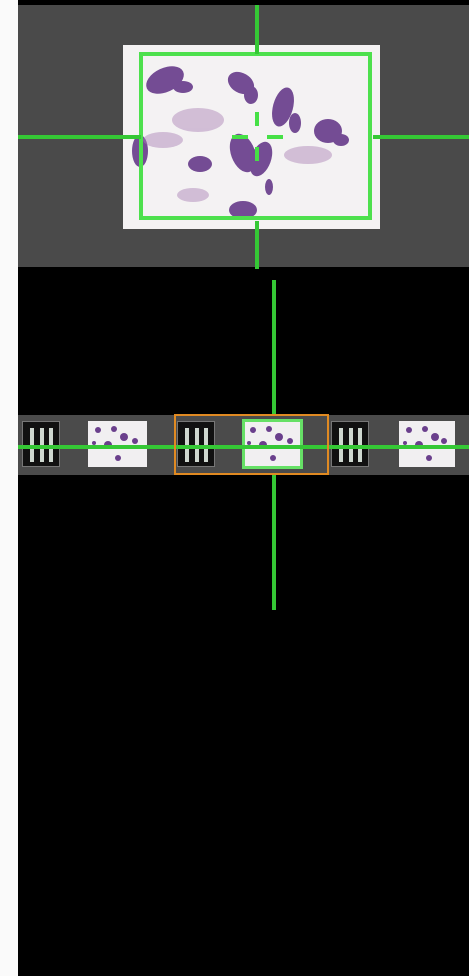 The height and width of the screenshot is (976, 469). Describe the element at coordinates (257, 245) in the screenshot. I see `crosshair-vertical-bottom` at that location.